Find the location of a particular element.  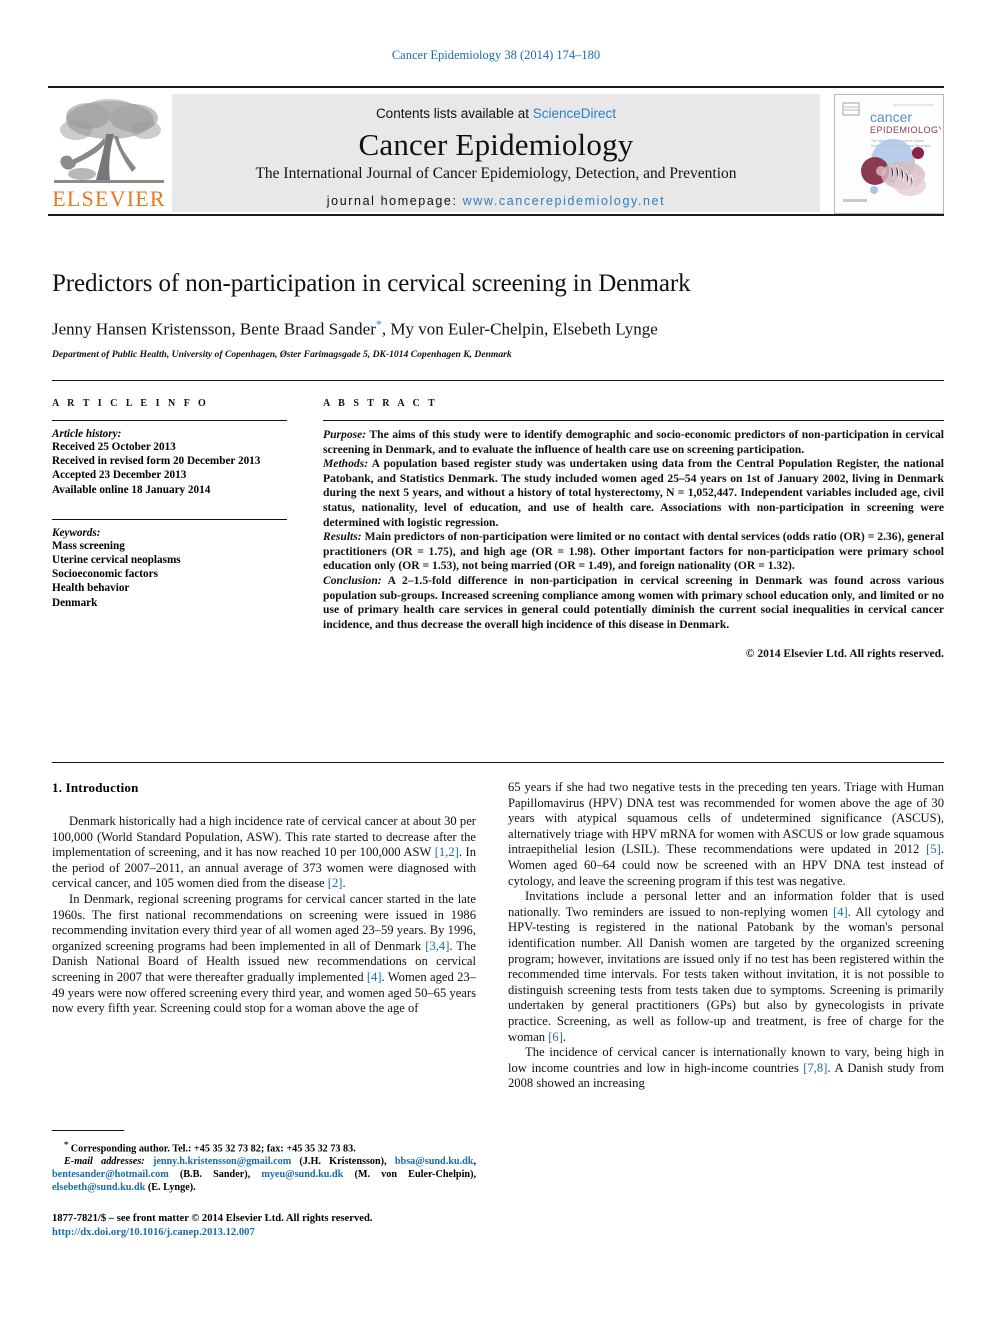

abstract-conclusion-label: Conclusion: is located at coordinates (352, 580).